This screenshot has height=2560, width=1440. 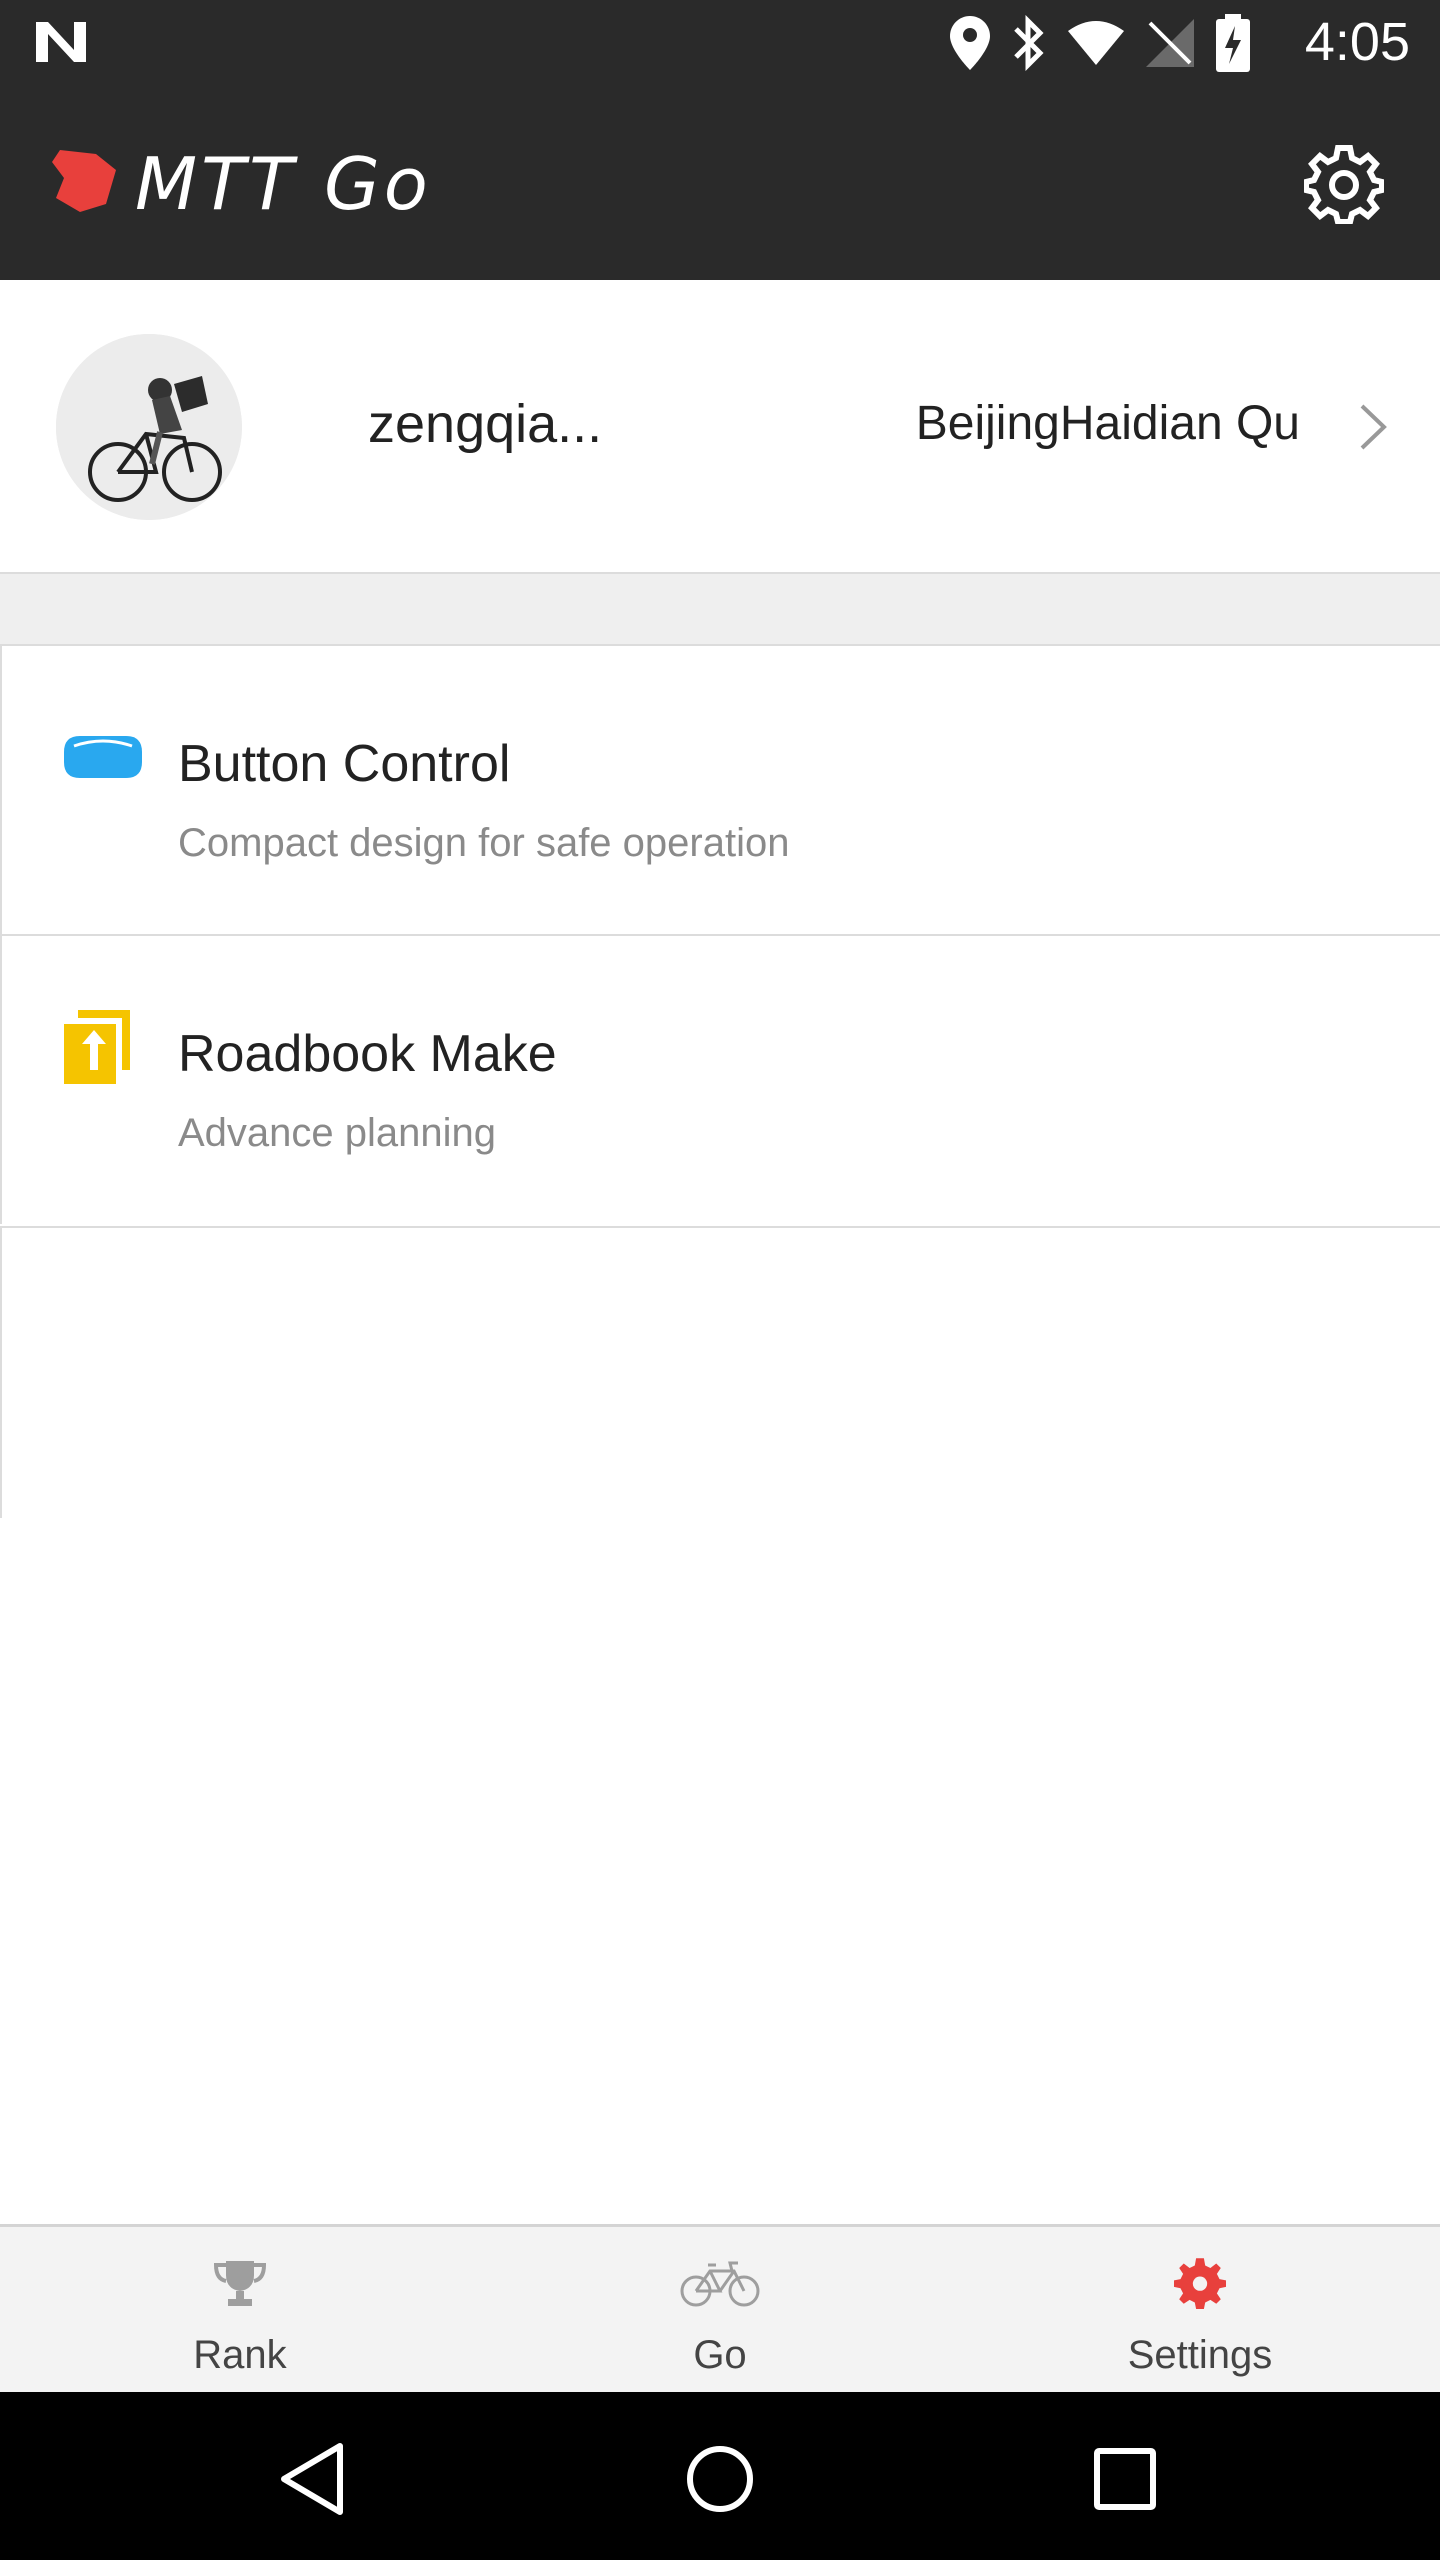 I want to click on nav-rank: Rank, so click(x=240, y=2311).